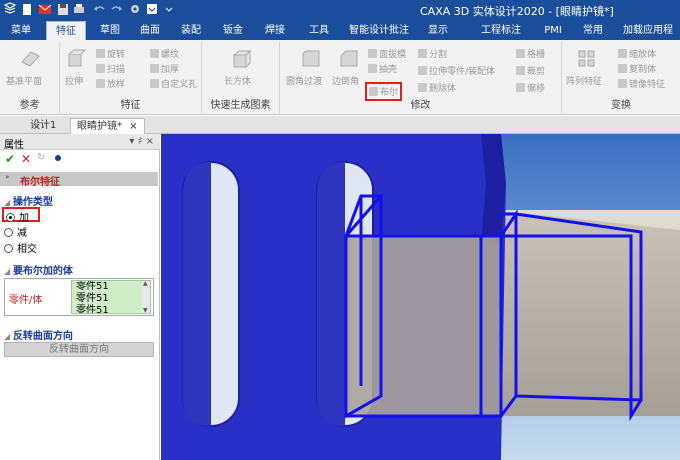  What do you see at coordinates (130, 105) in the screenshot?
I see `group-label-features: 特征` at bounding box center [130, 105].